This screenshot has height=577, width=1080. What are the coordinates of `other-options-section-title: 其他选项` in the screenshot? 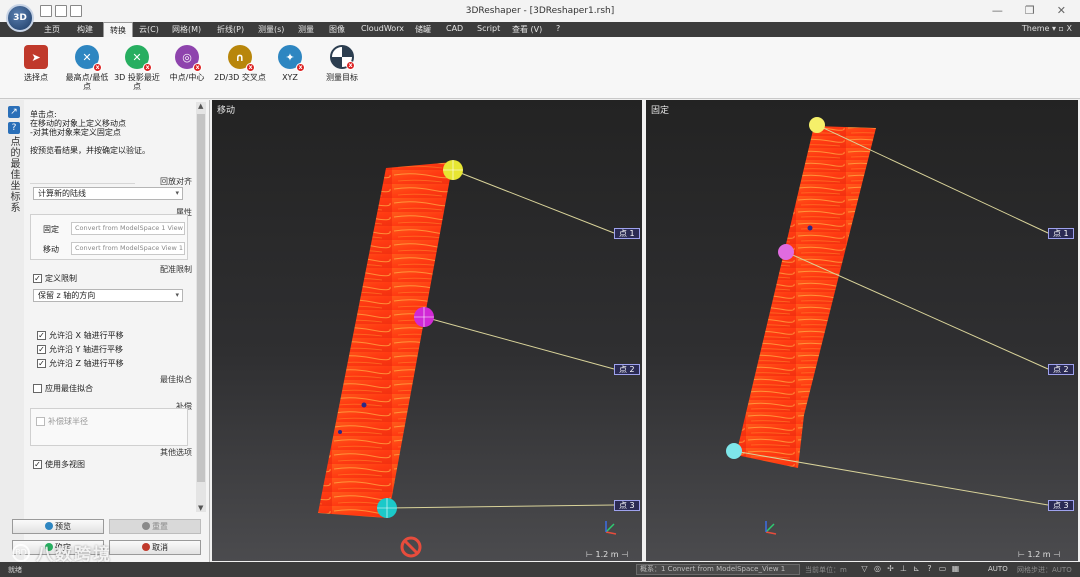 It's located at (176, 452).